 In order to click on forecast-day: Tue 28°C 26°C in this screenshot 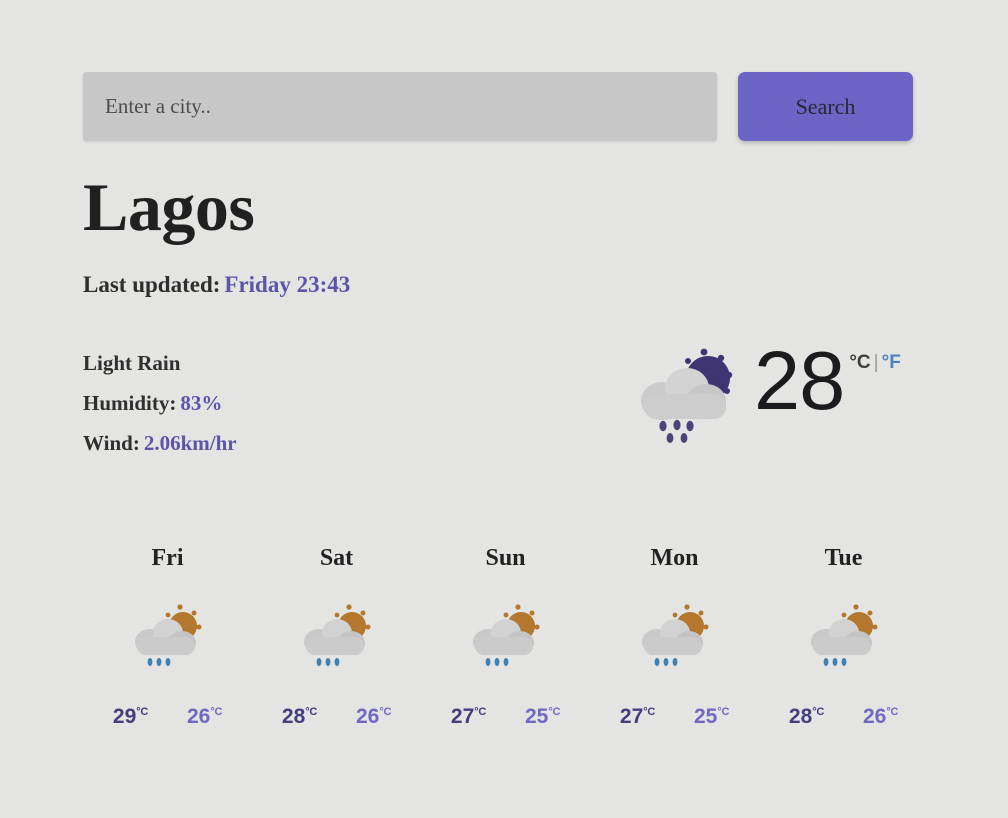, I will do `click(843, 637)`.